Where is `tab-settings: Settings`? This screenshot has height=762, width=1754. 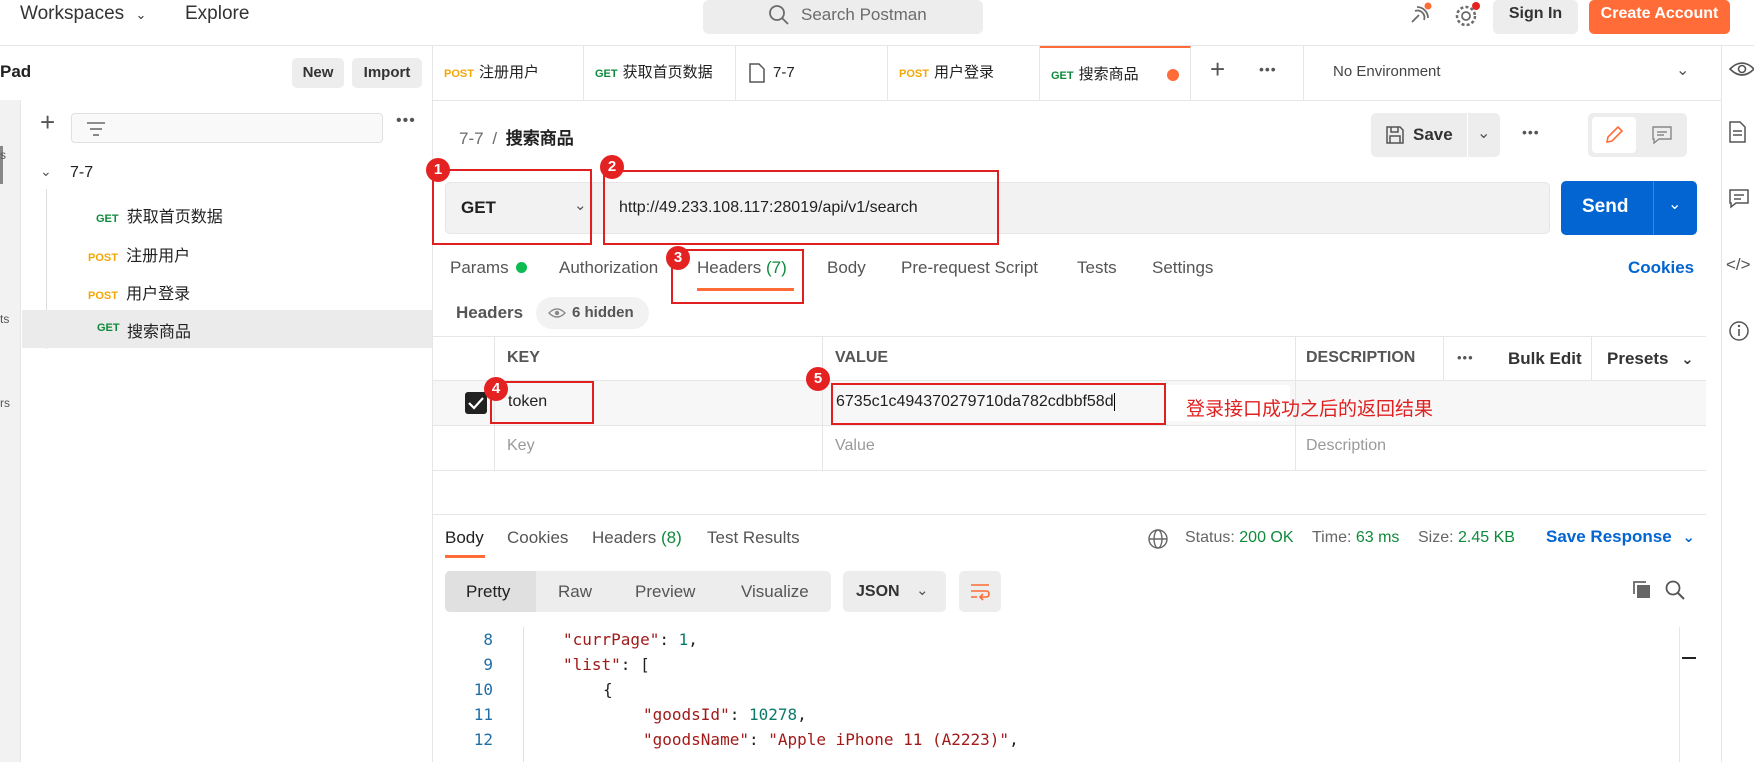
tab-settings: Settings is located at coordinates (1182, 268).